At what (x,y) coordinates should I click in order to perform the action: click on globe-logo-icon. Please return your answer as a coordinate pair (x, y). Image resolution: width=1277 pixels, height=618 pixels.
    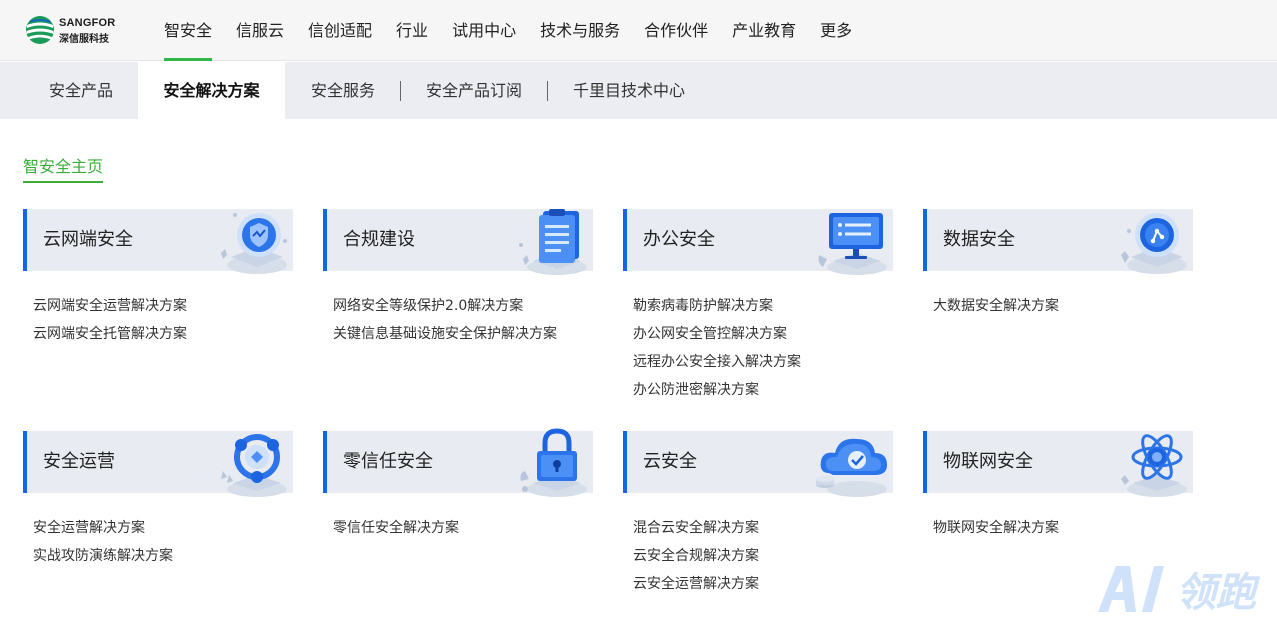
    Looking at the image, I should click on (40, 30).